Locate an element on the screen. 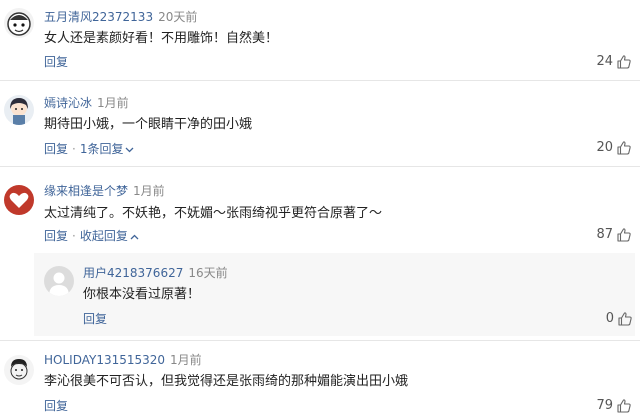 Image resolution: width=640 pixels, height=417 pixels. username-link: 缘来相逢是个梦 is located at coordinates (86, 191).